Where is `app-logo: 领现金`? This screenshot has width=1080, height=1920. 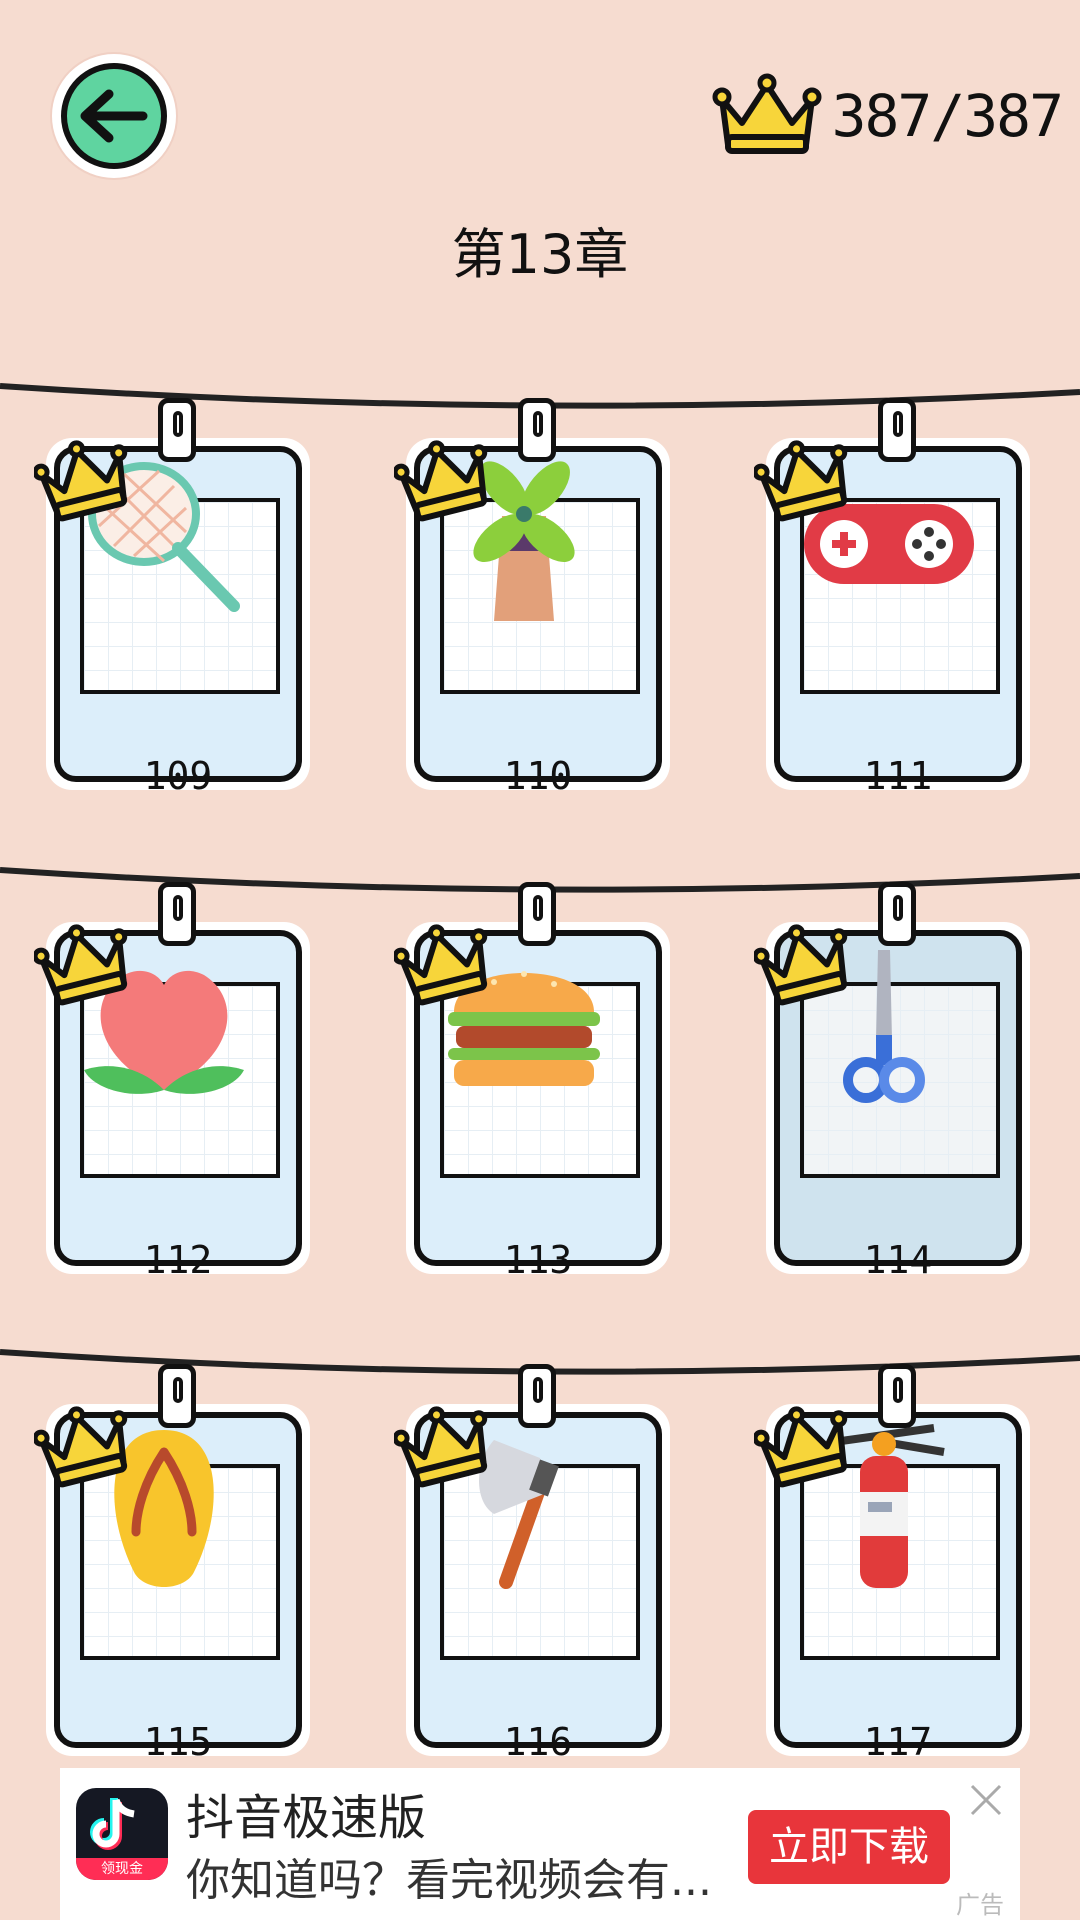 app-logo: 领现金 is located at coordinates (122, 1834).